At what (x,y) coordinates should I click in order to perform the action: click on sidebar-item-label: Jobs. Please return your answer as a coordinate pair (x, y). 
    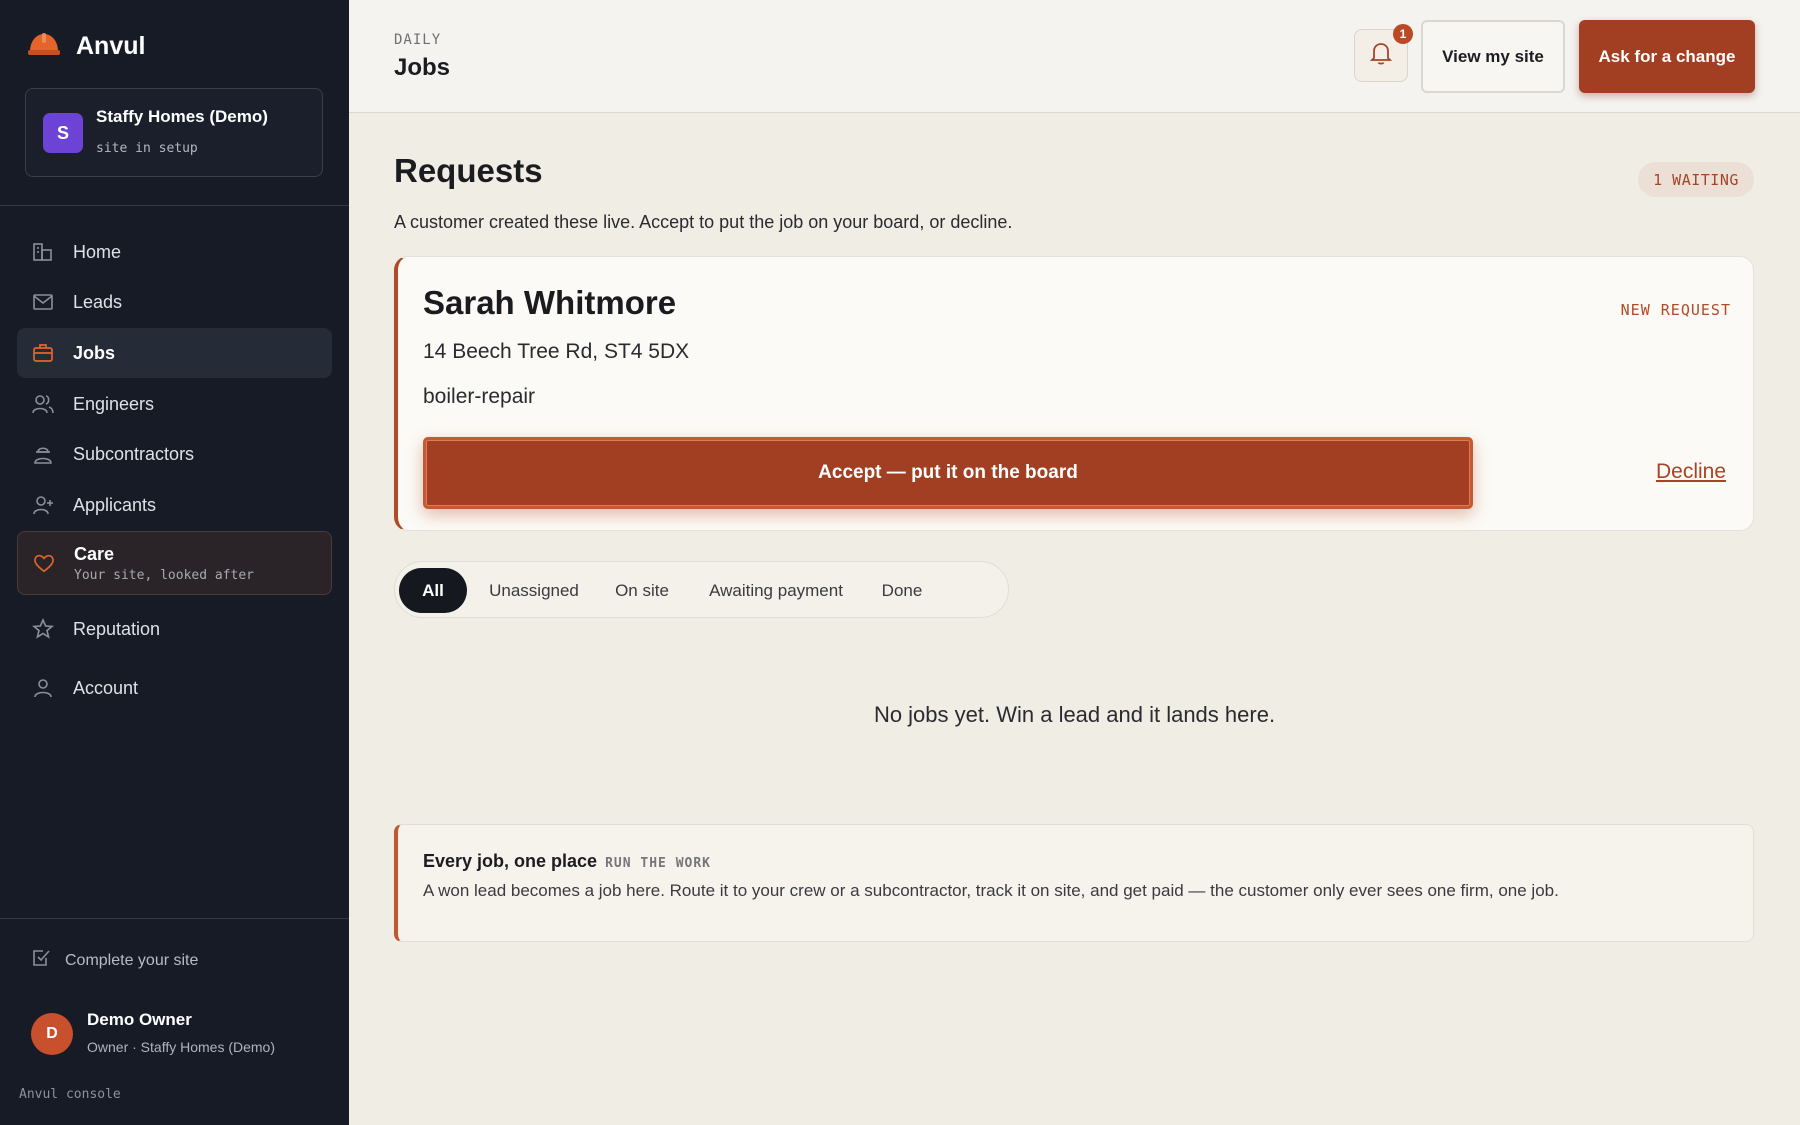
    Looking at the image, I should click on (94, 352).